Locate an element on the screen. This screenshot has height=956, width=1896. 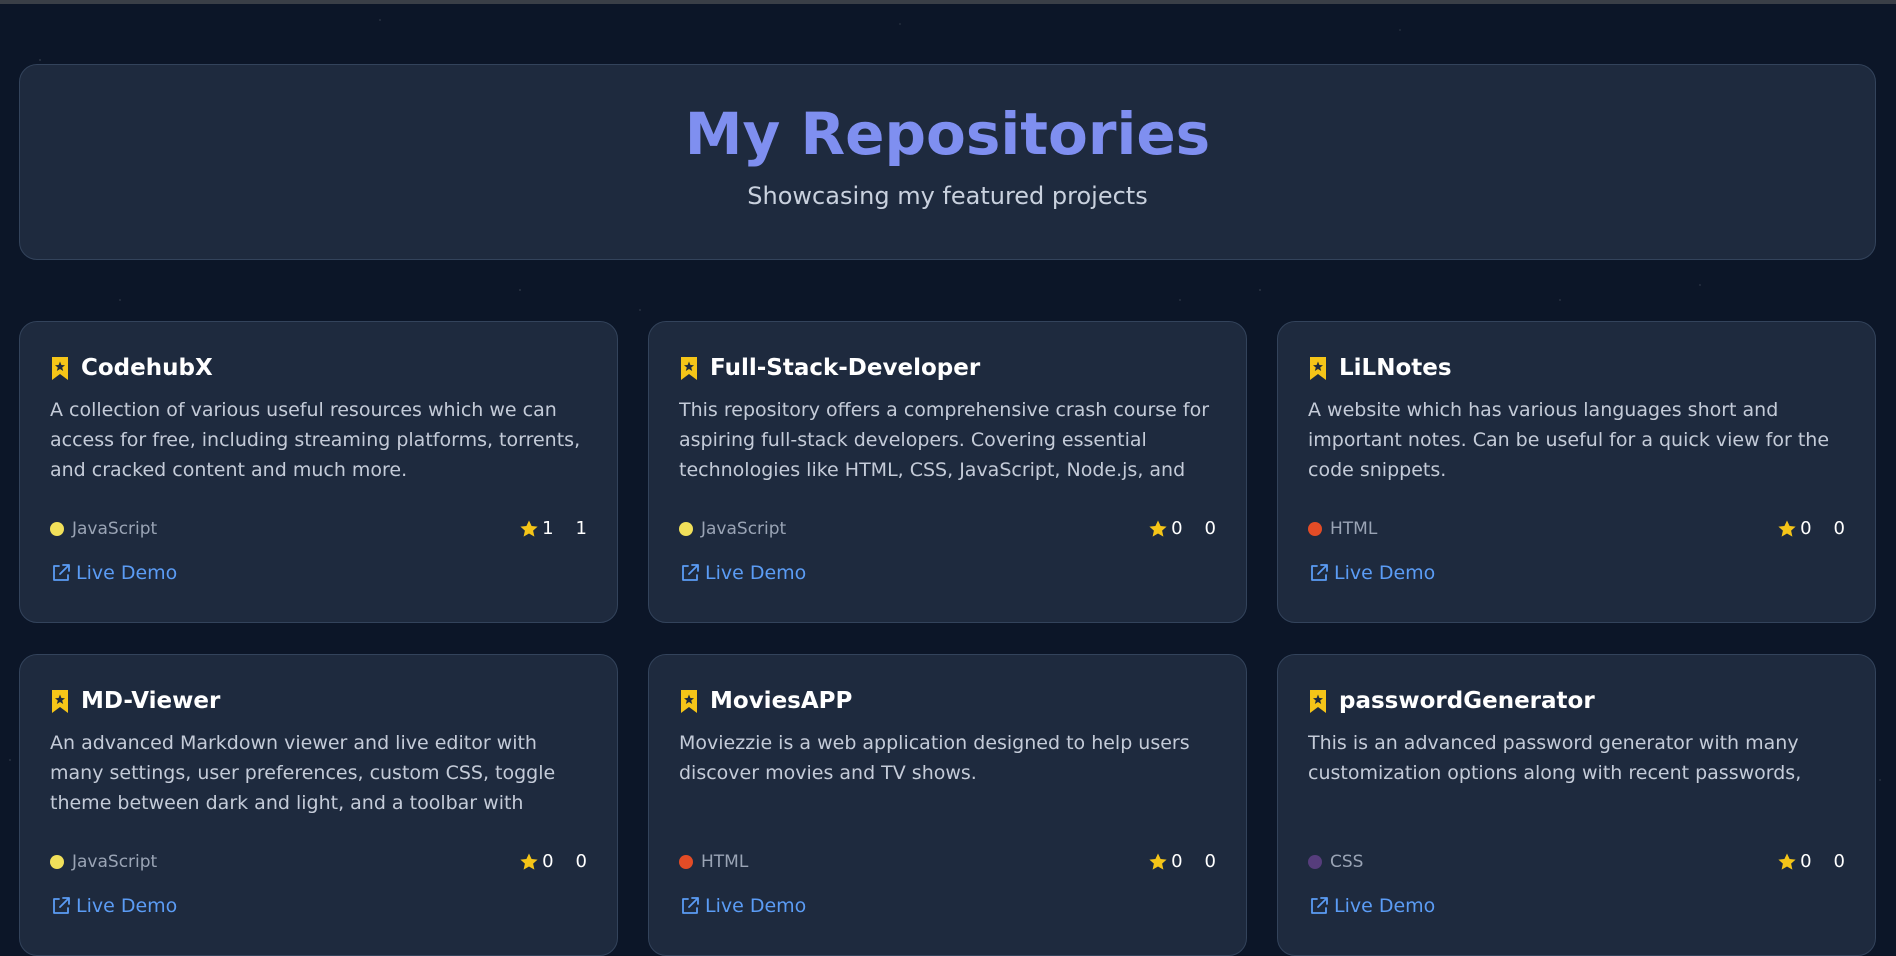
repo-card-header: passwordGenerator is located at coordinates (1576, 701).